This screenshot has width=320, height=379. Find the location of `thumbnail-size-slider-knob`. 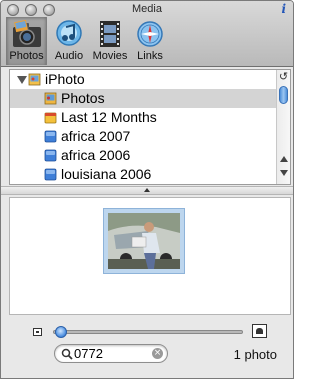

thumbnail-size-slider-knob is located at coordinates (60, 332).